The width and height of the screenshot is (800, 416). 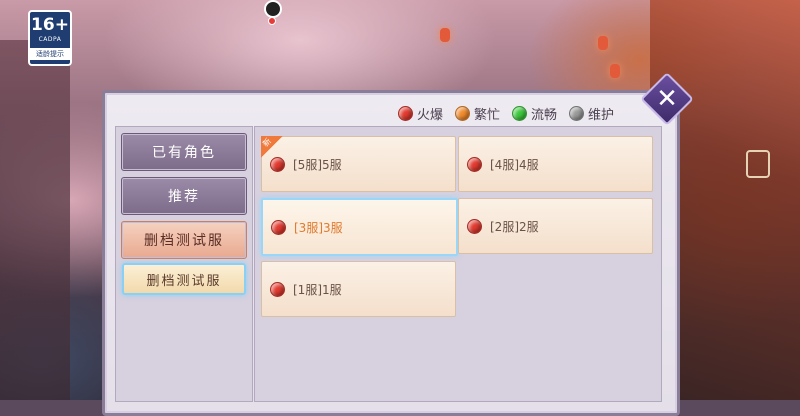 What do you see at coordinates (184, 240) in the screenshot?
I see `category-test-server-group: 删档测试服` at bounding box center [184, 240].